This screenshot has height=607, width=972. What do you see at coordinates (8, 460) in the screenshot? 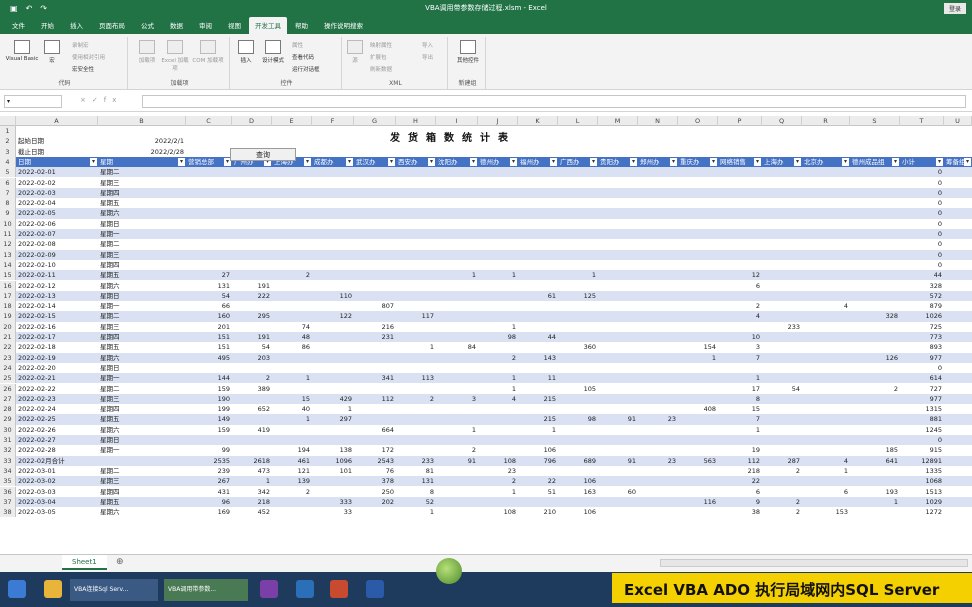
I see `row-number: 33` at bounding box center [8, 460].